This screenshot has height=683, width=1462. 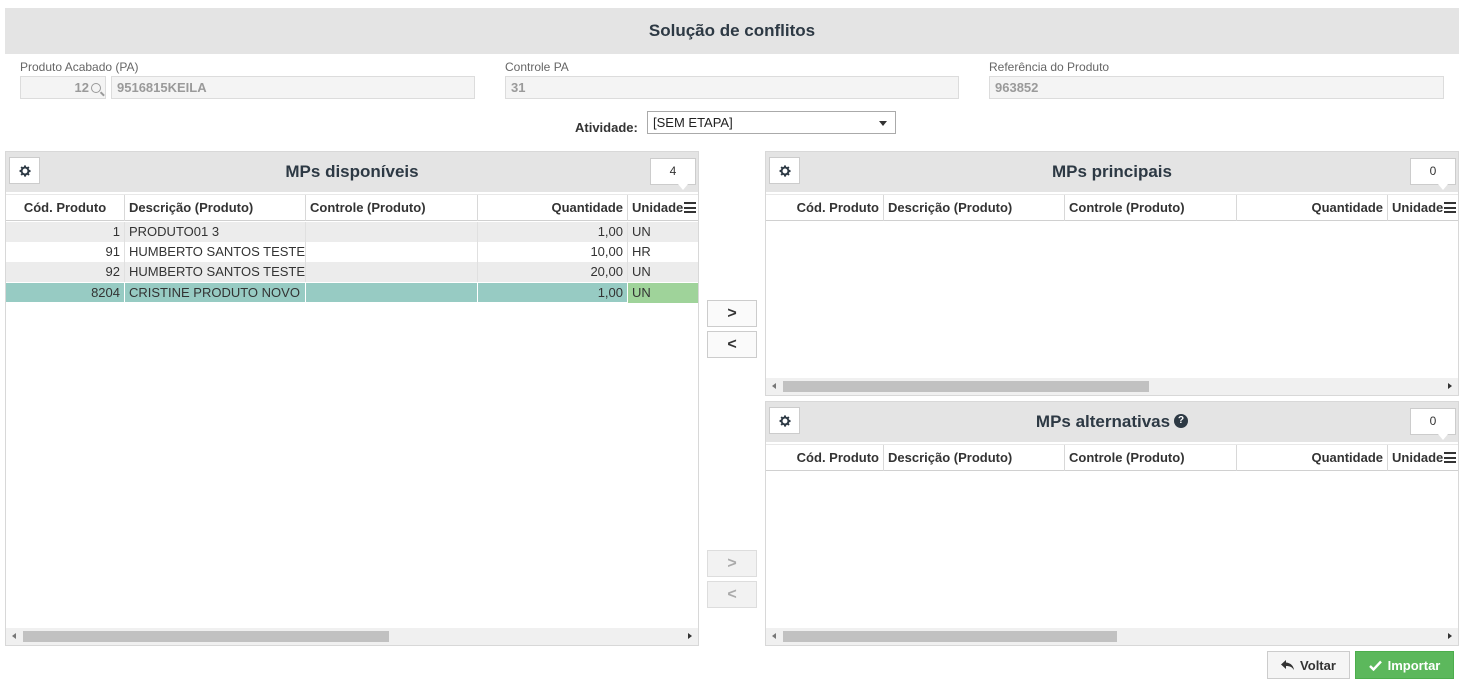 What do you see at coordinates (732, 313) in the screenshot?
I see `move-to-principais-button: >` at bounding box center [732, 313].